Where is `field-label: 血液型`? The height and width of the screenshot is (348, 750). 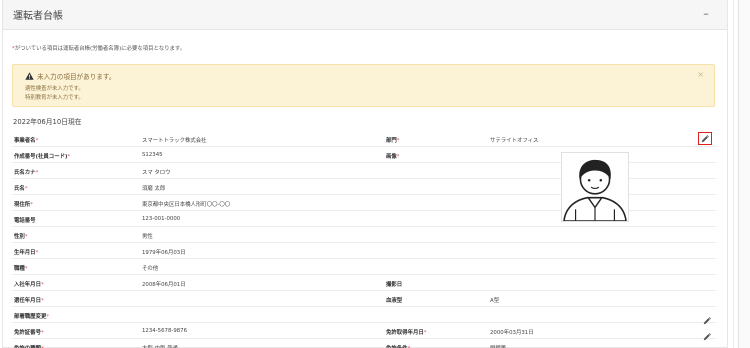 field-label: 血液型 is located at coordinates (394, 300).